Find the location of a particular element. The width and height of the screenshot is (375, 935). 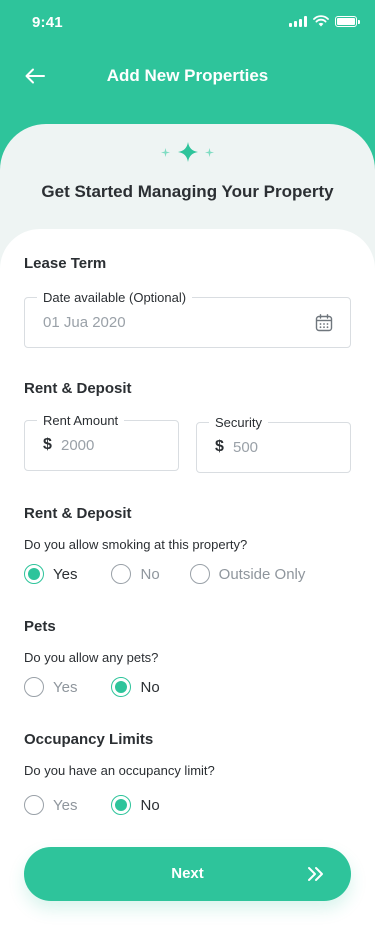

security-currency-symbol: $ is located at coordinates (219, 446).